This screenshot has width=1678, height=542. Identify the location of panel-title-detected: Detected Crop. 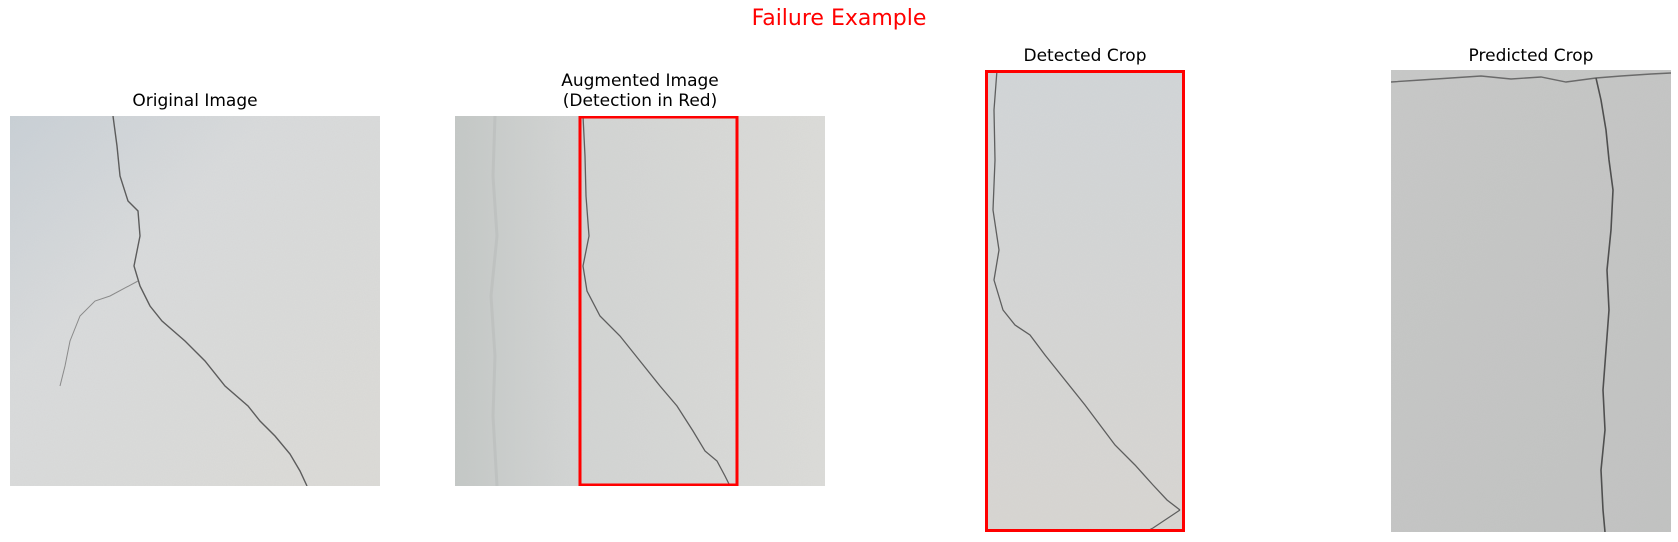
(1085, 56).